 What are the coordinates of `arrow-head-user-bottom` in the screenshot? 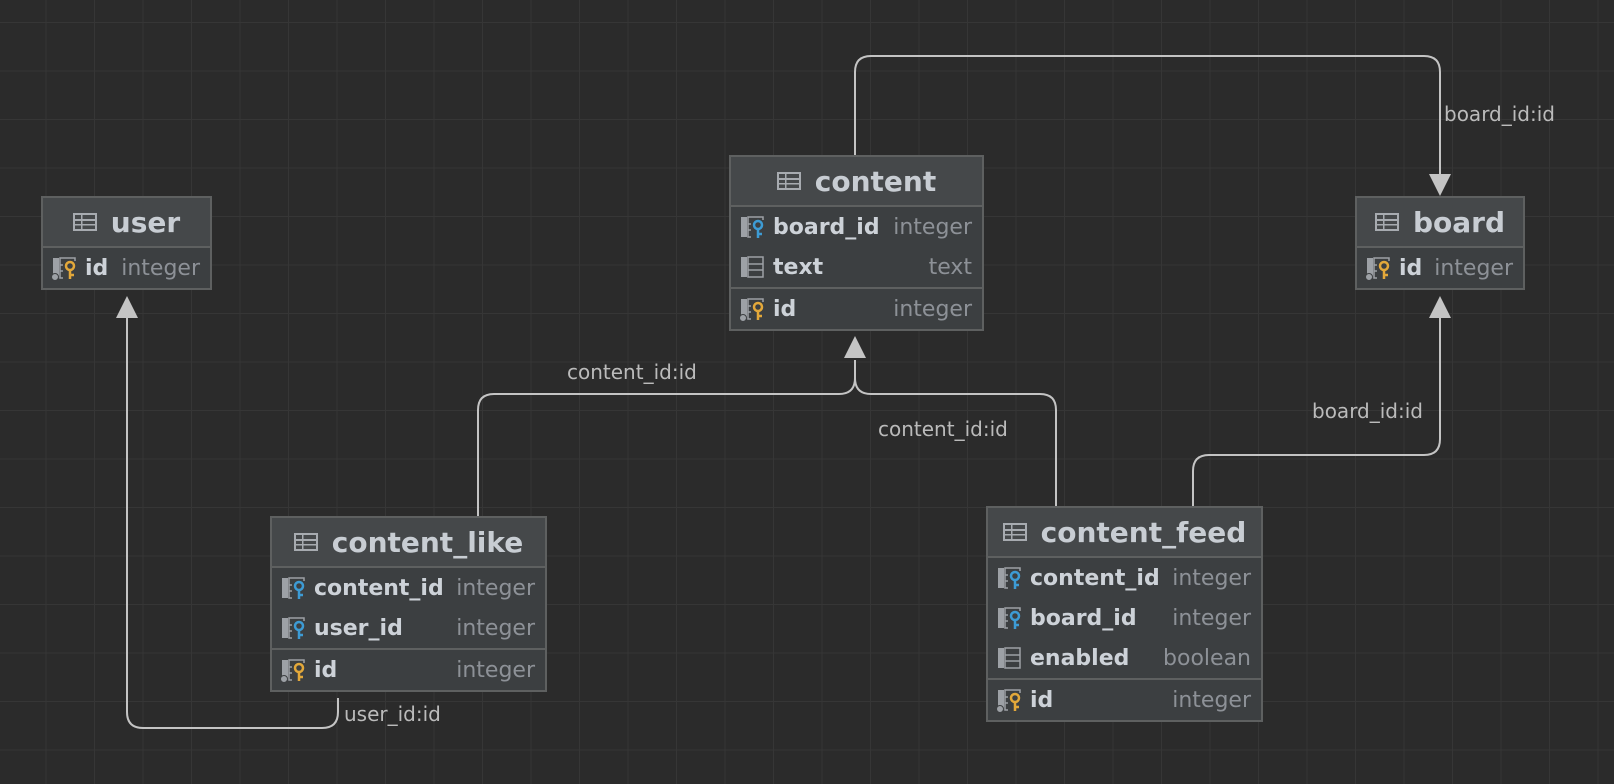 It's located at (127, 307).